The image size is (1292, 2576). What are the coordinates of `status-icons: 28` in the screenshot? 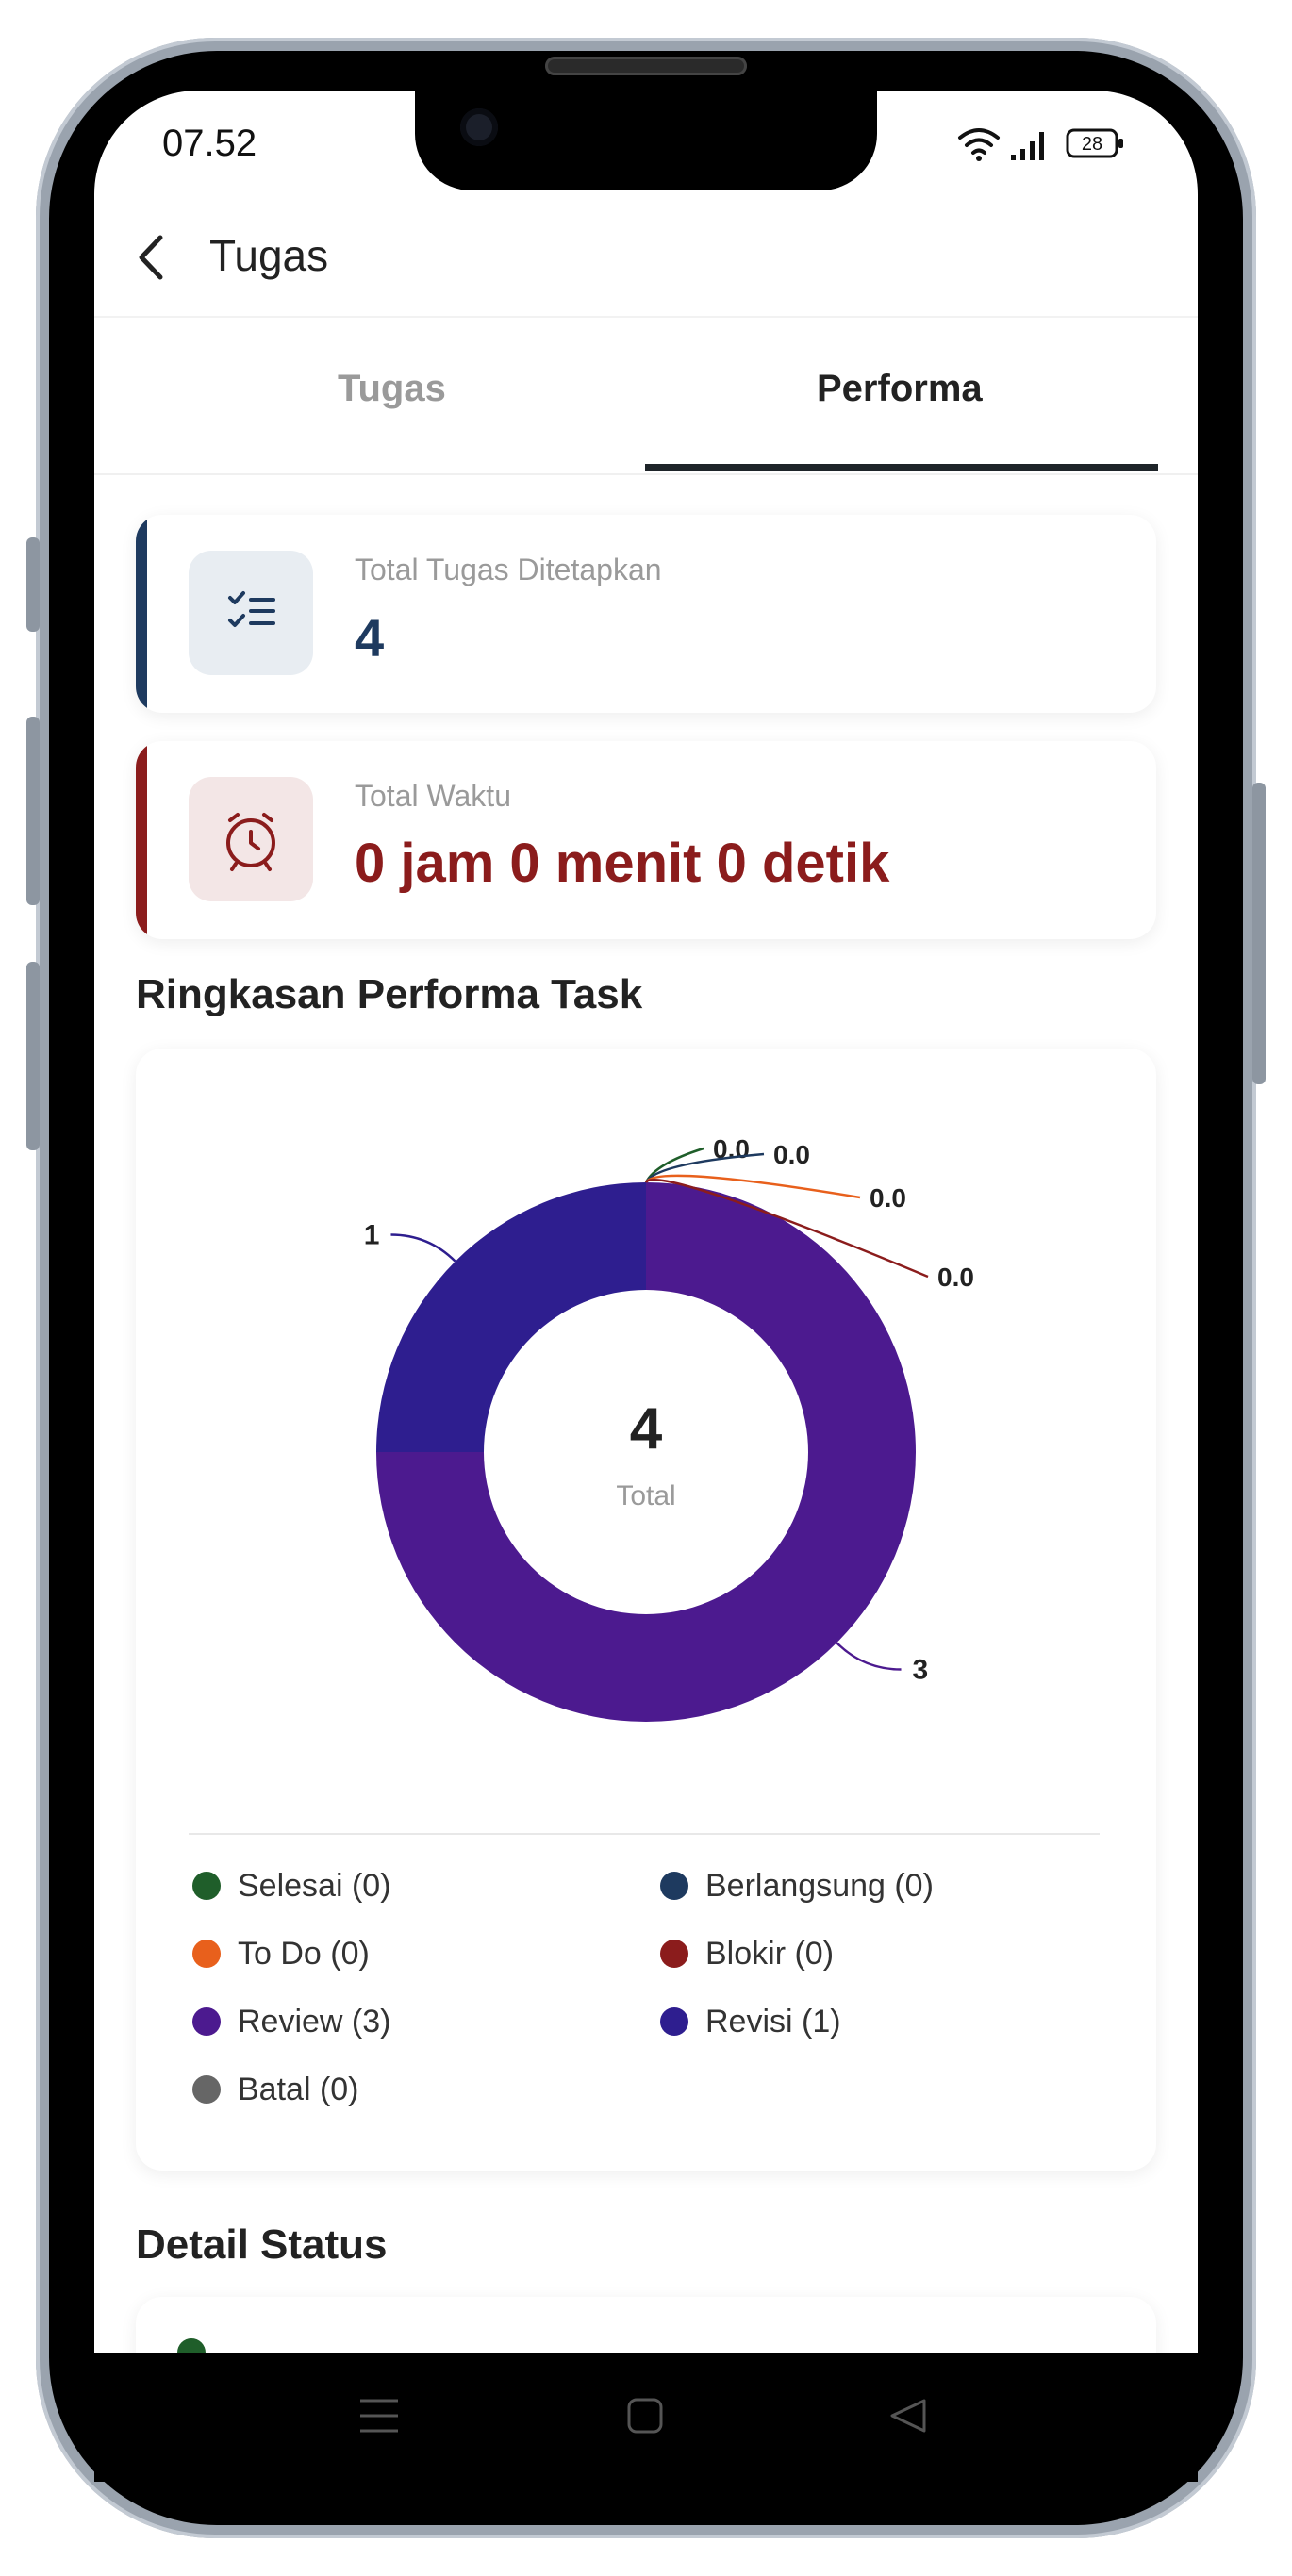 It's located at (1040, 144).